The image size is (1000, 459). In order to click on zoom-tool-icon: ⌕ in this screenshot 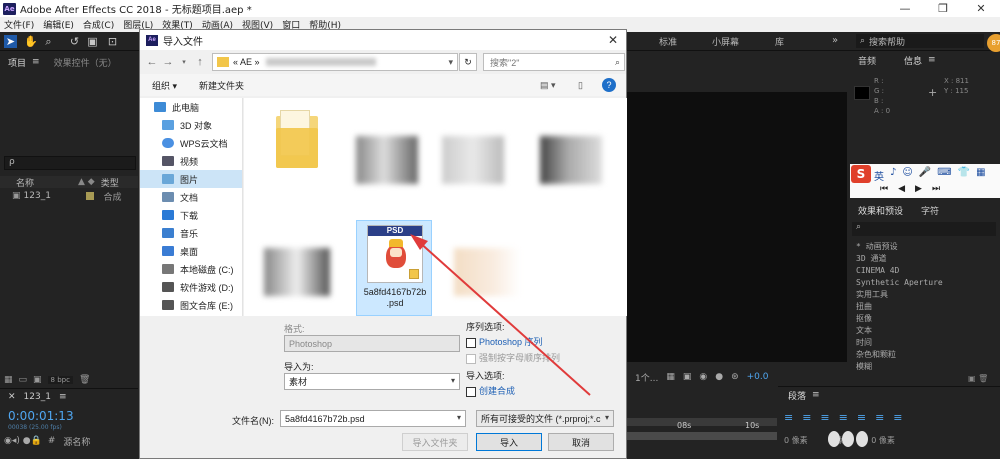, I will do `click(48, 41)`.